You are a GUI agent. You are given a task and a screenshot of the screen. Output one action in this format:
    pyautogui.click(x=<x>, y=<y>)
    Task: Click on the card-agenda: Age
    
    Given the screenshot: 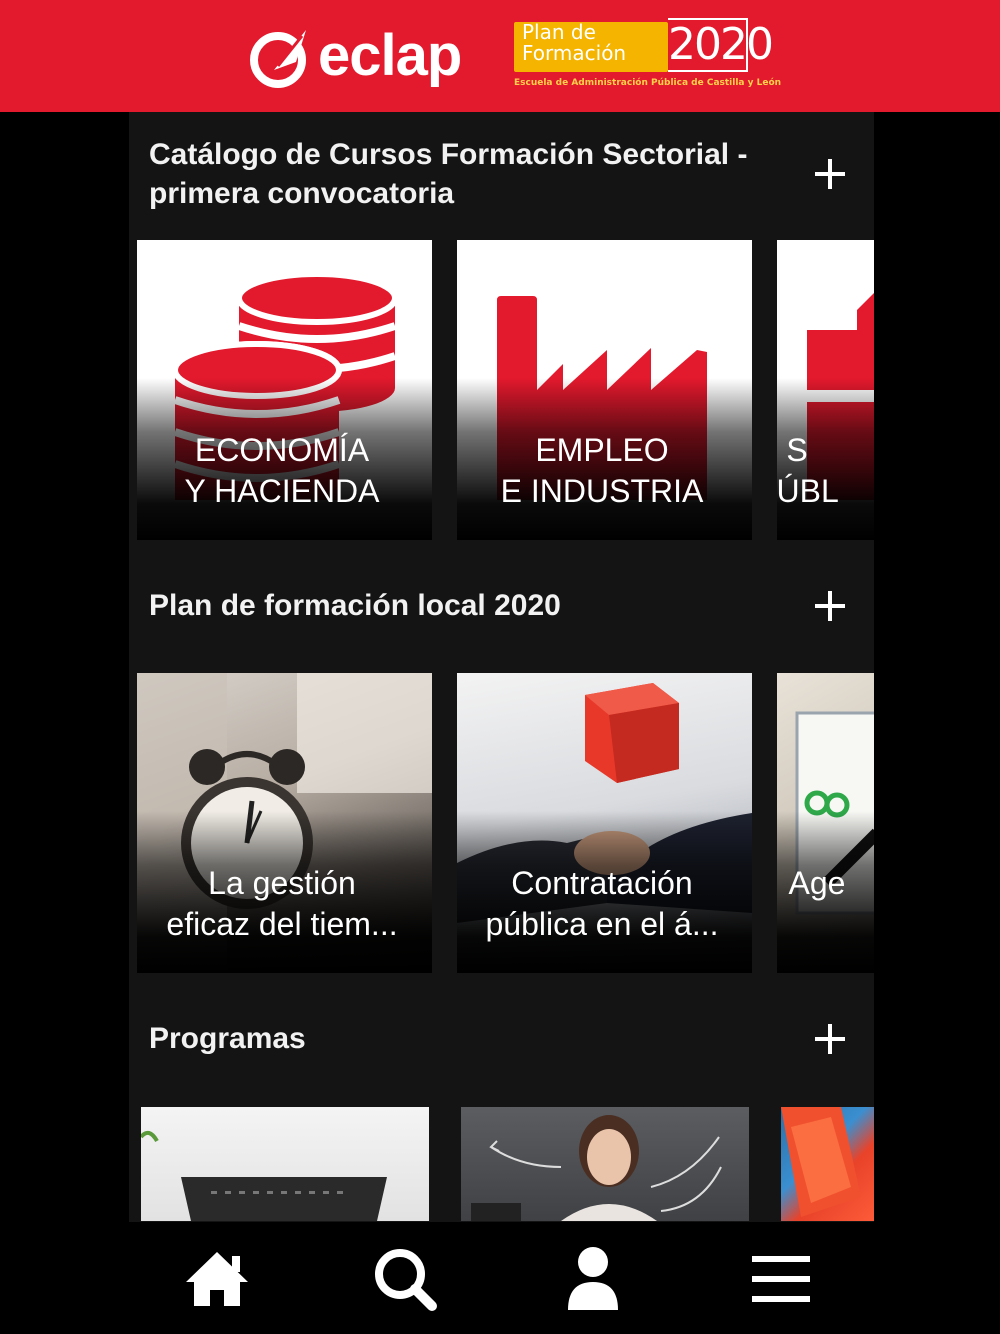 What is the action you would take?
    pyautogui.click(x=825, y=823)
    